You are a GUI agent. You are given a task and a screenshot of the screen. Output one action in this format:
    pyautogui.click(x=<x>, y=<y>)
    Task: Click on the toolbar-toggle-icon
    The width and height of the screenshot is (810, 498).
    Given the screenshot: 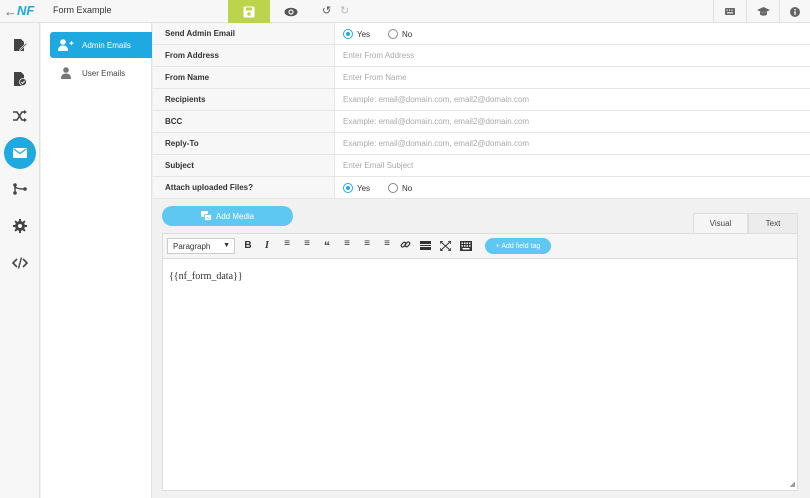 What is the action you would take?
    pyautogui.click(x=467, y=246)
    